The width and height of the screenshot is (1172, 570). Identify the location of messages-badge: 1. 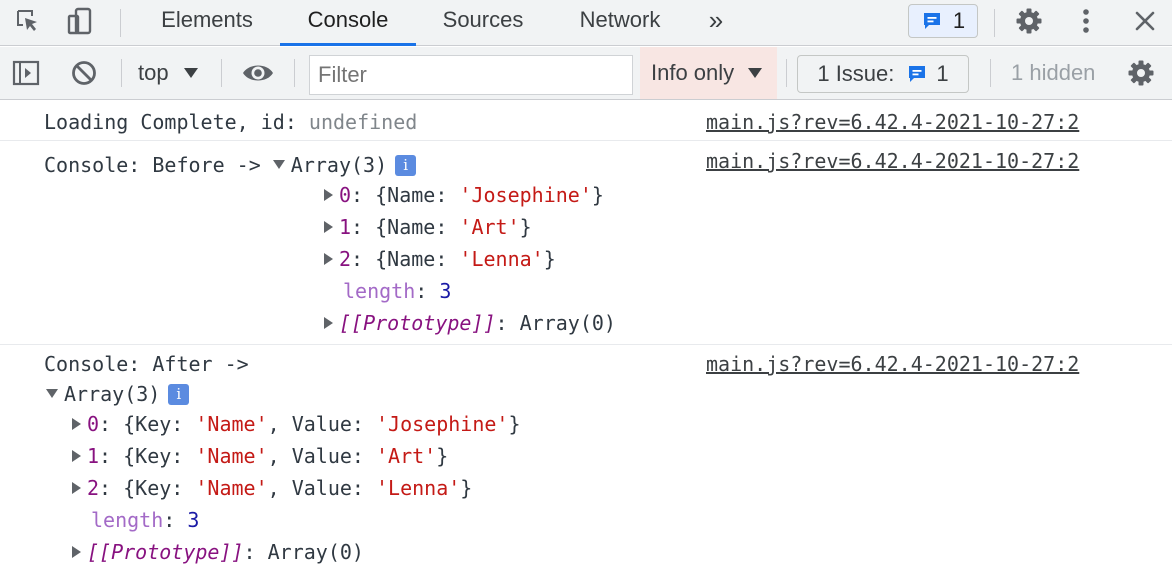
(943, 21).